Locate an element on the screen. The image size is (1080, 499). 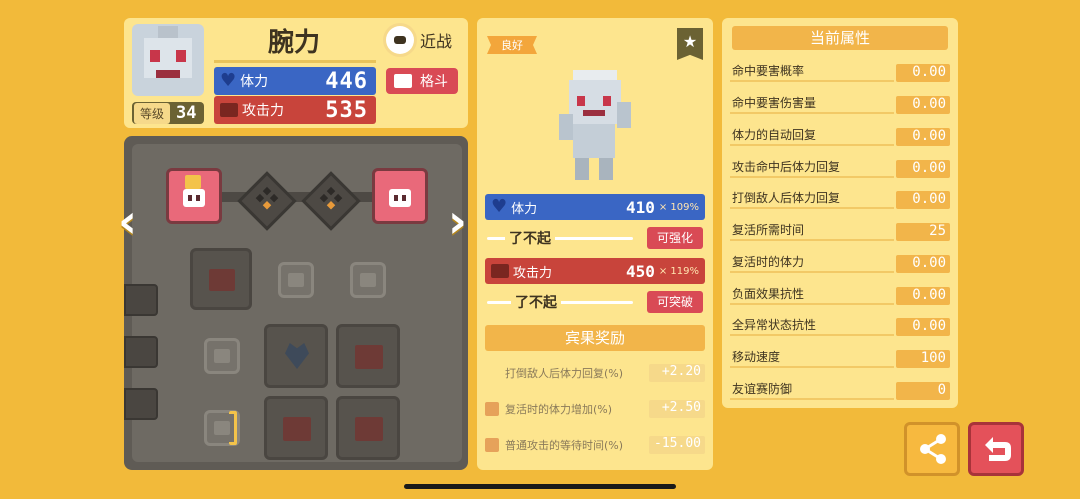
attribute-label: 命中要害概率 is located at coordinates (768, 71).